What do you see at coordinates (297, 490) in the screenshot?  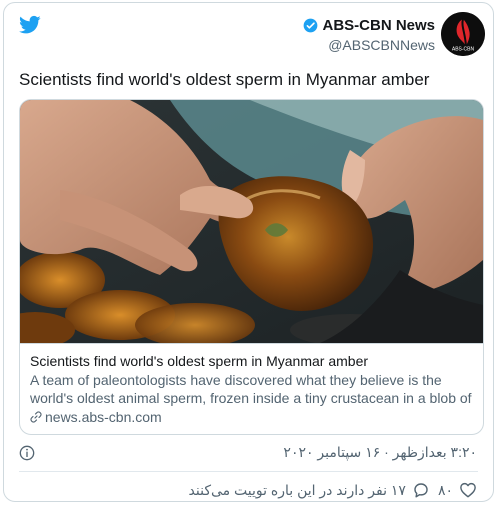 I see `reply-text: ۱۷ نفر دارند در این باره توییت می‌کنند` at bounding box center [297, 490].